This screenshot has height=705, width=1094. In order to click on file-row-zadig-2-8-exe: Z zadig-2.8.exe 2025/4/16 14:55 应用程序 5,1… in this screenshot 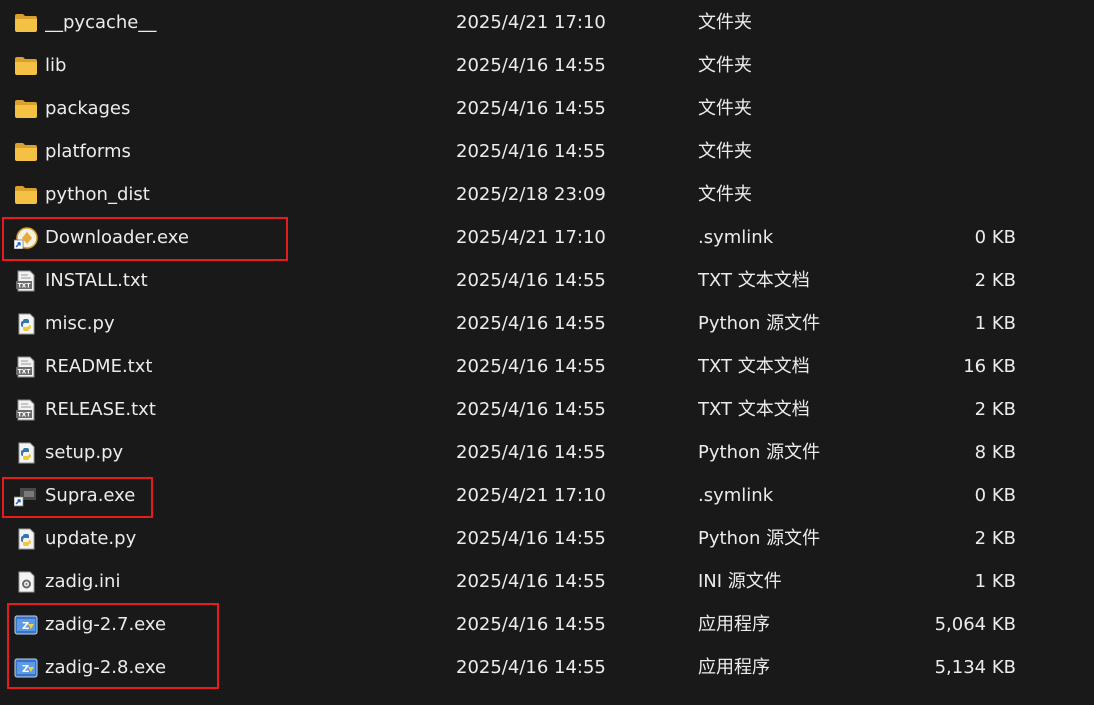, I will do `click(547, 667)`.